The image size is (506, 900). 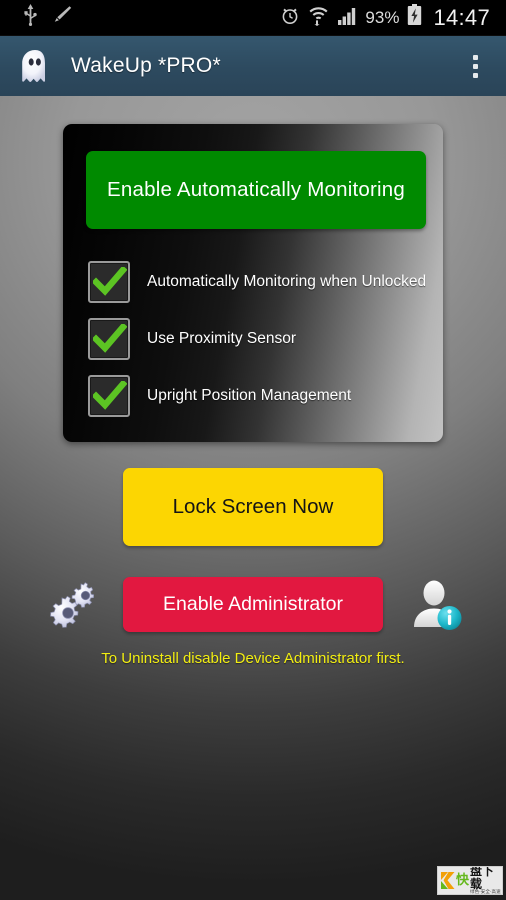 I want to click on alarm-clock-icon, so click(x=290, y=18).